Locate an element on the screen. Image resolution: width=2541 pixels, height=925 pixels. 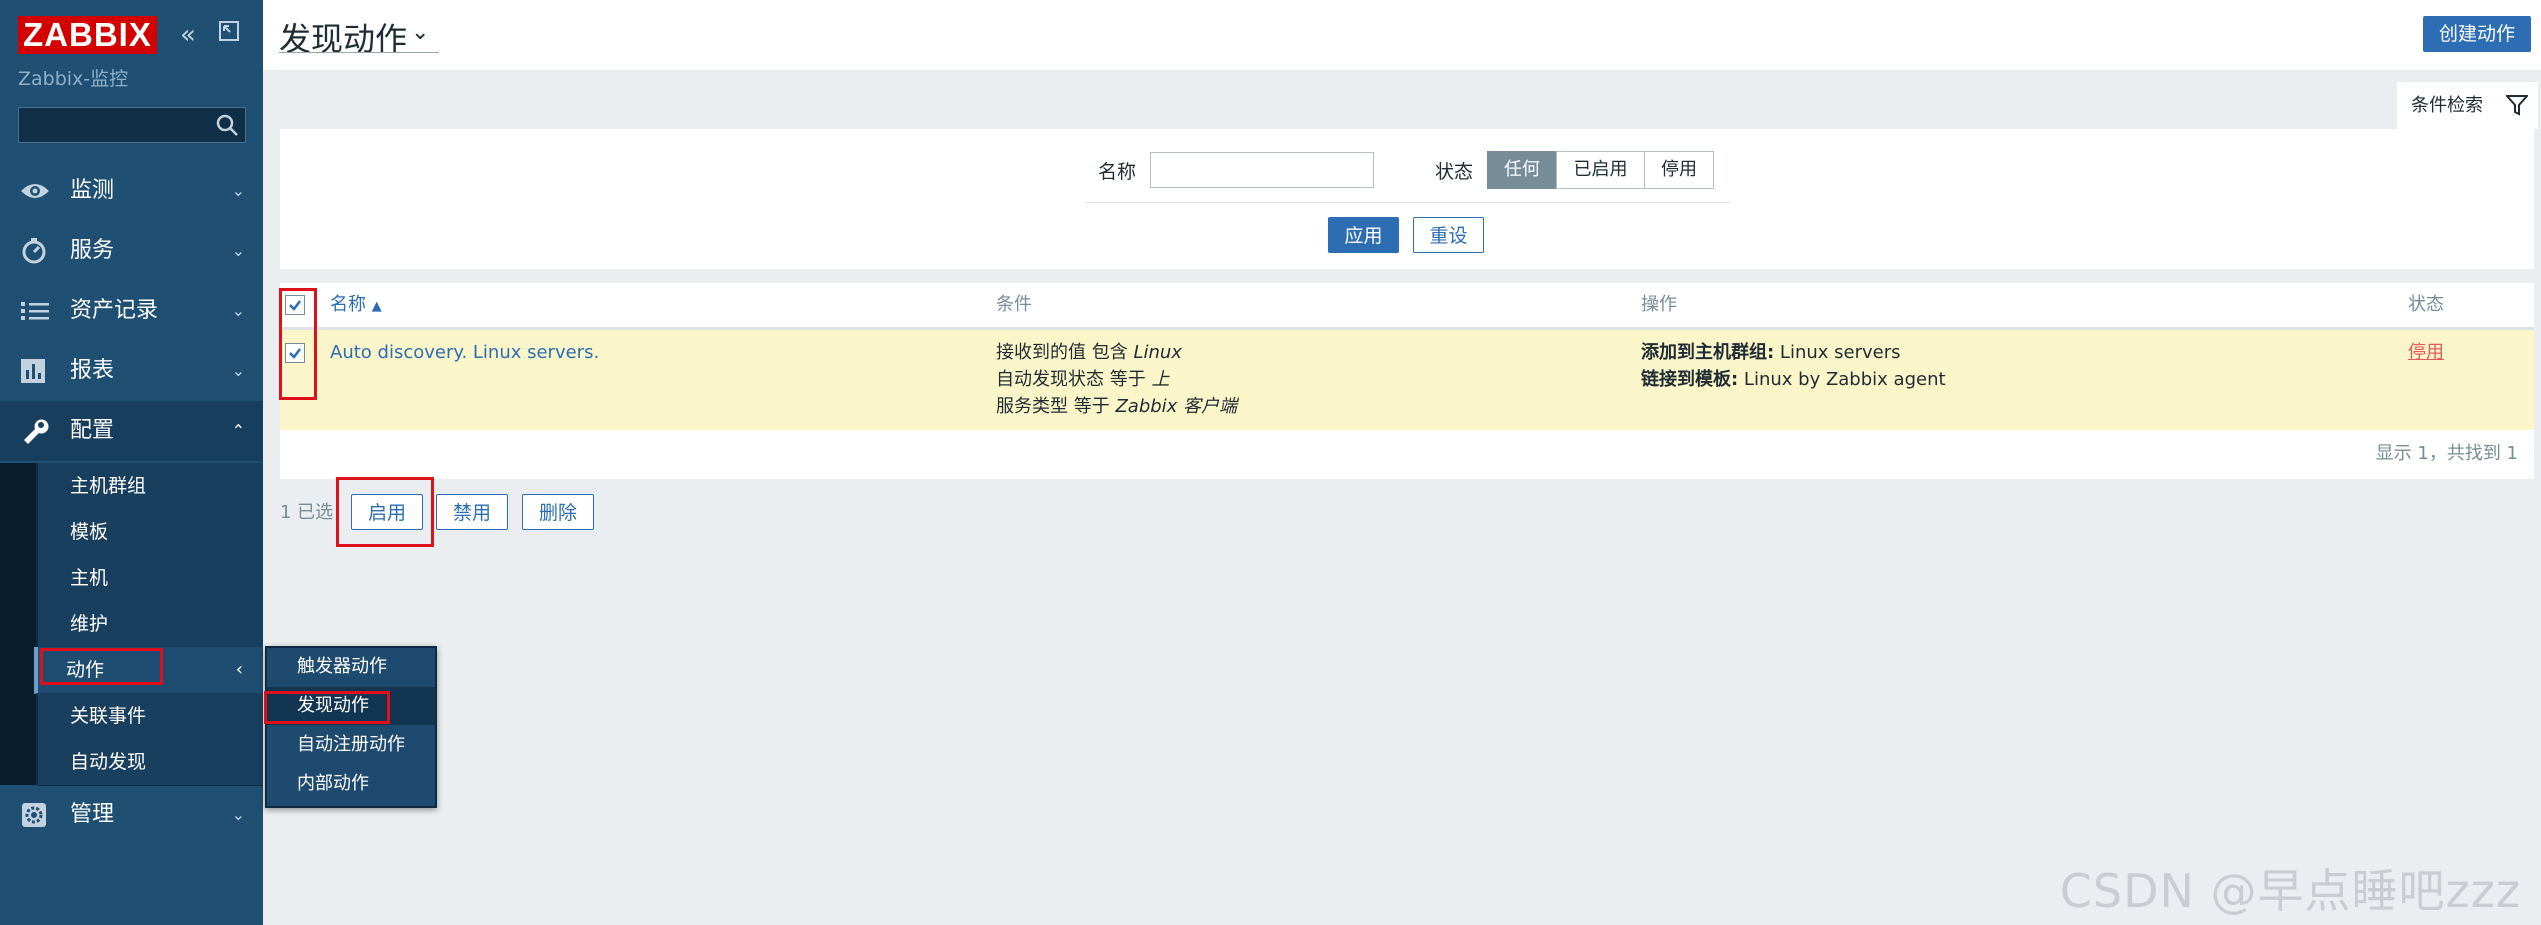
flyout-item-internal-actions: 内部动作 is located at coordinates (351, 784).